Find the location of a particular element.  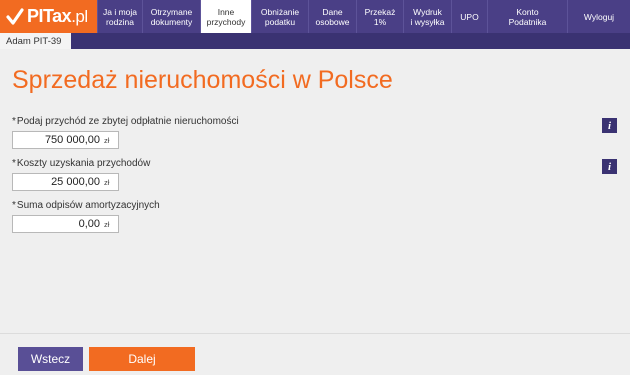

field-label-amortyzacja: *Suma odpisów amortyzacyjnych is located at coordinates (86, 205).